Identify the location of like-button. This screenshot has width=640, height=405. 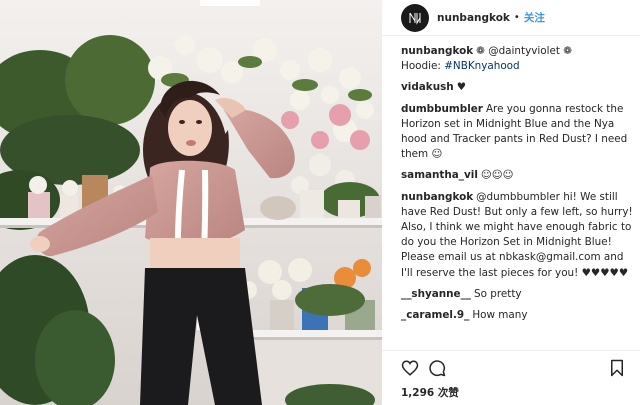
(410, 368).